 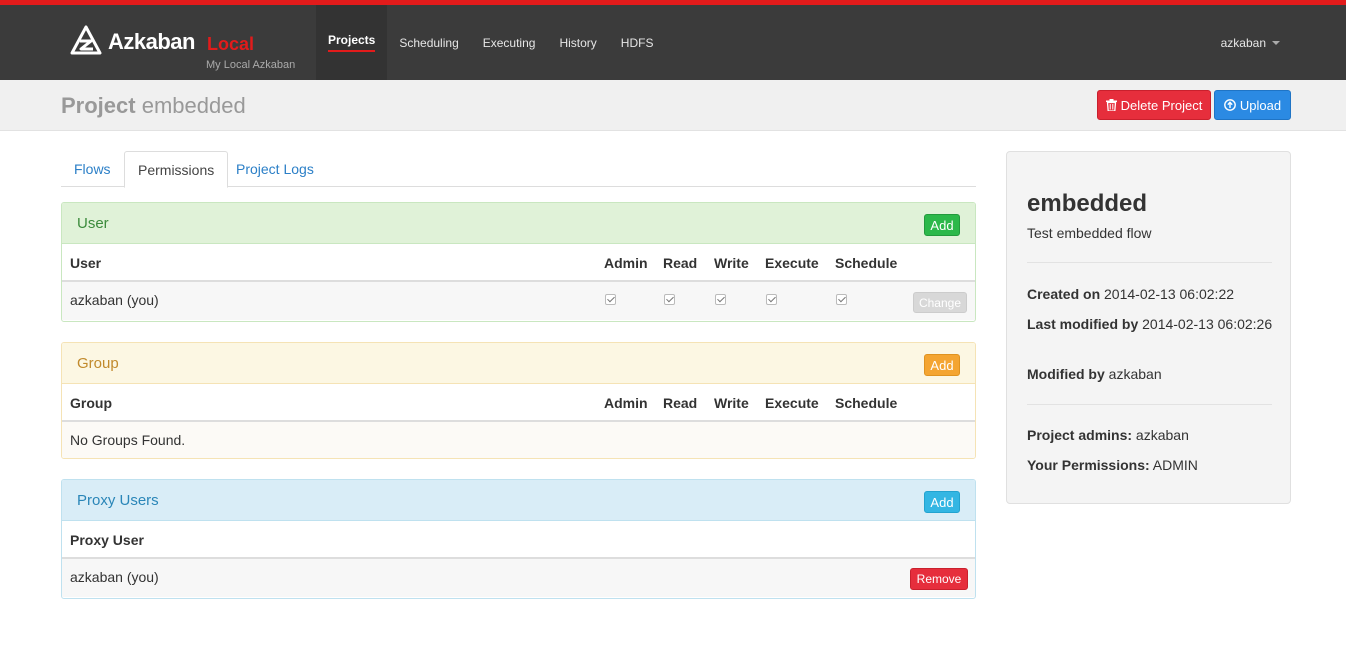 I want to click on created-on: Created on 2014-02-13 06:02:22, so click(x=1152, y=294).